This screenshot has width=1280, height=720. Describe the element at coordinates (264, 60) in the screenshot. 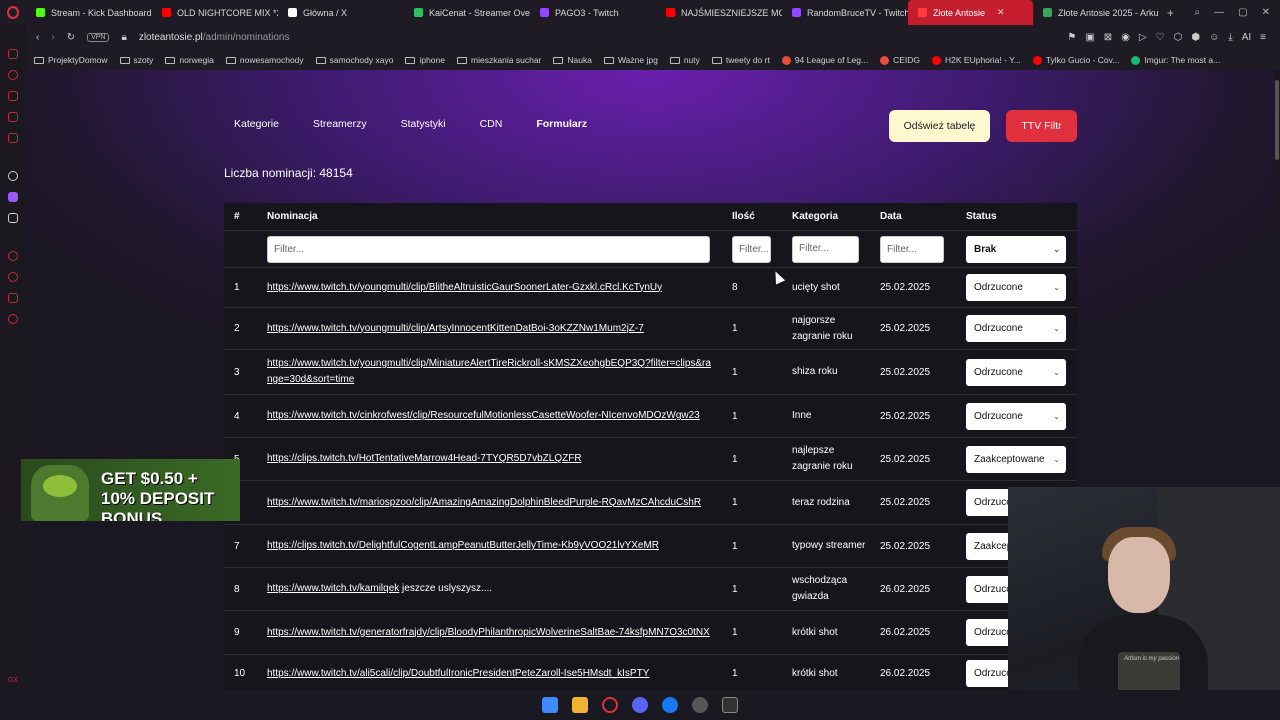

I see `bookmark-item: nowesamochody` at that location.